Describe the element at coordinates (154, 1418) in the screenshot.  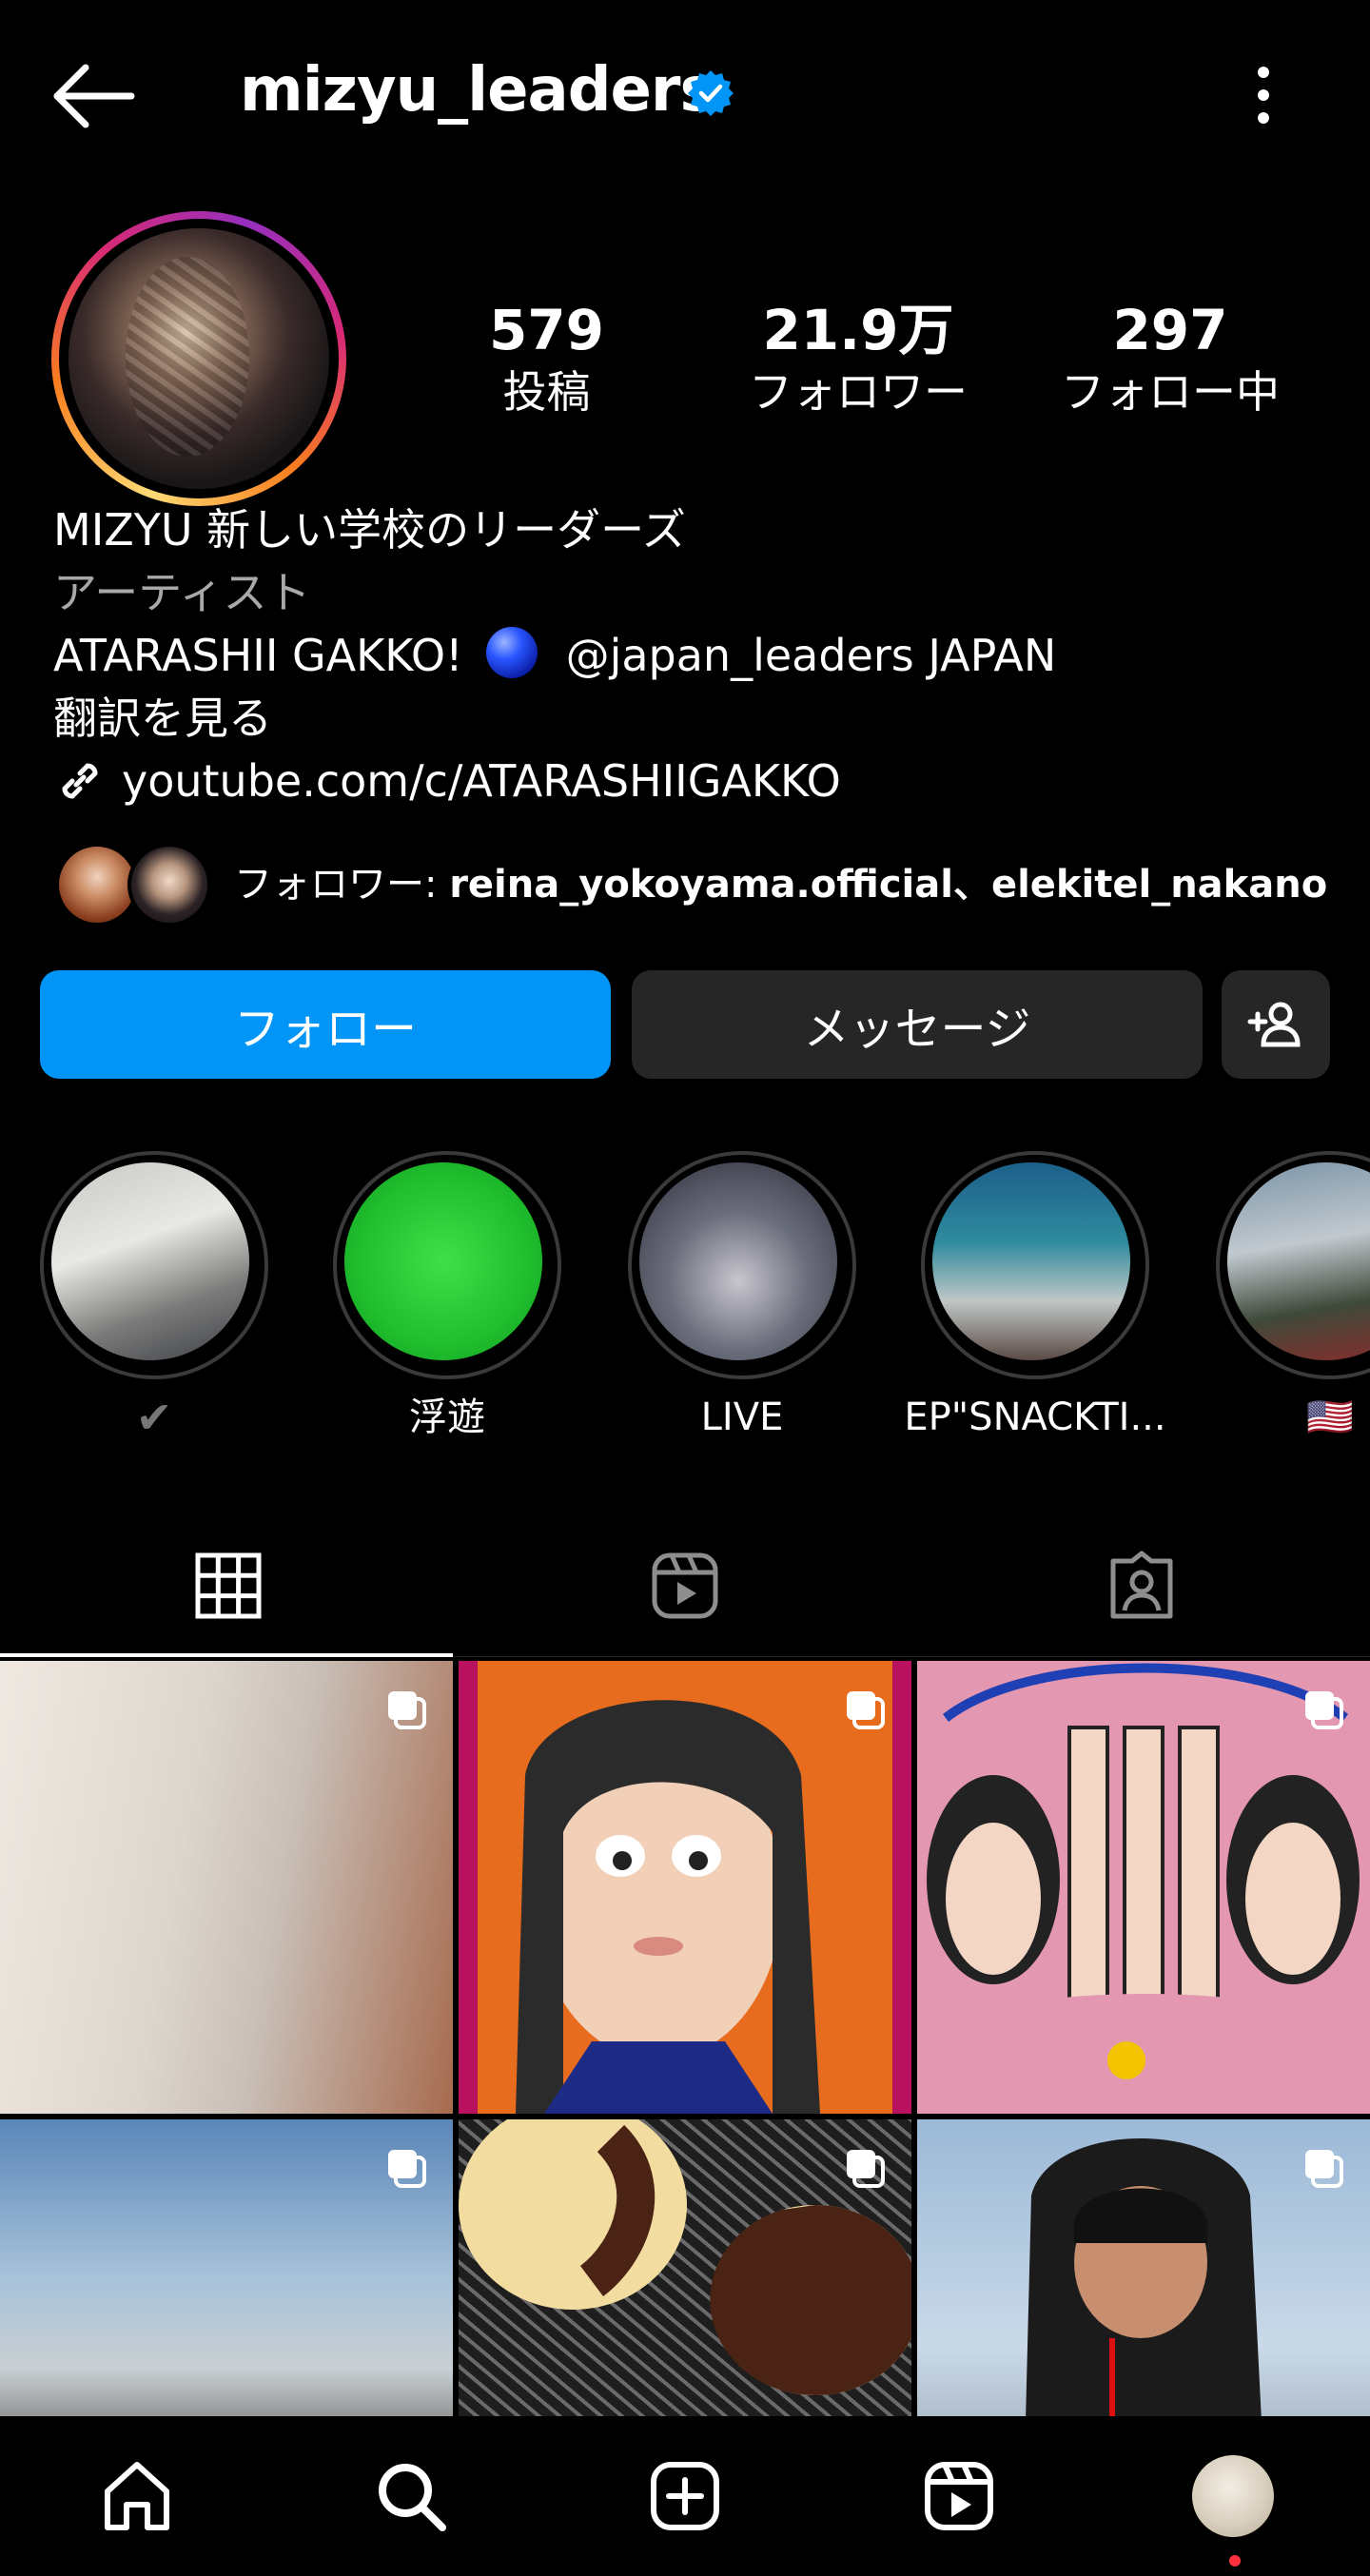
I see `highlight-label: ✔` at that location.